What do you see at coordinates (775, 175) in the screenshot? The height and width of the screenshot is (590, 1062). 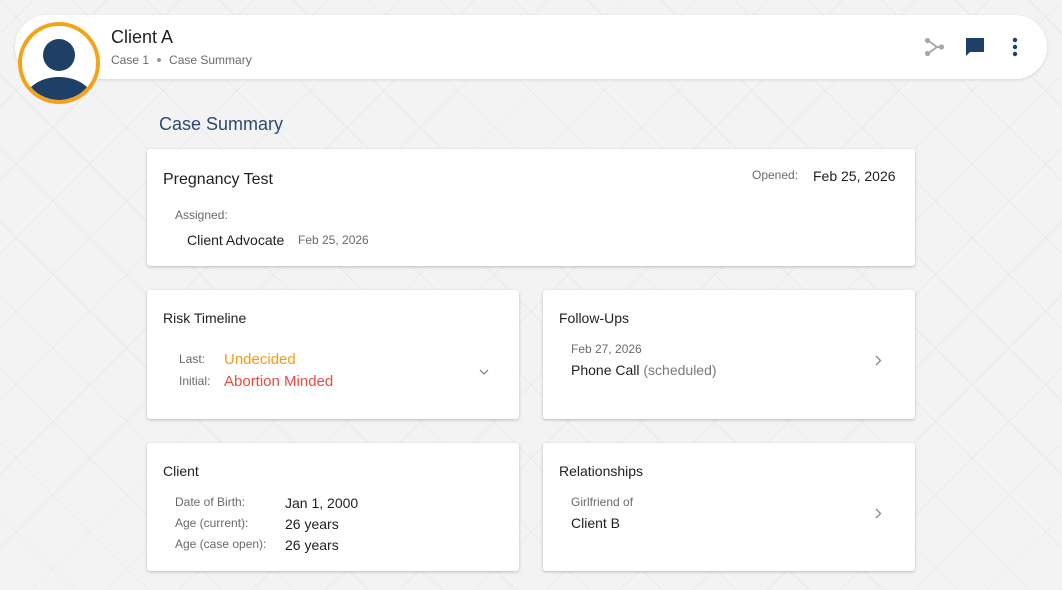 I see `opened-label: Opened:` at bounding box center [775, 175].